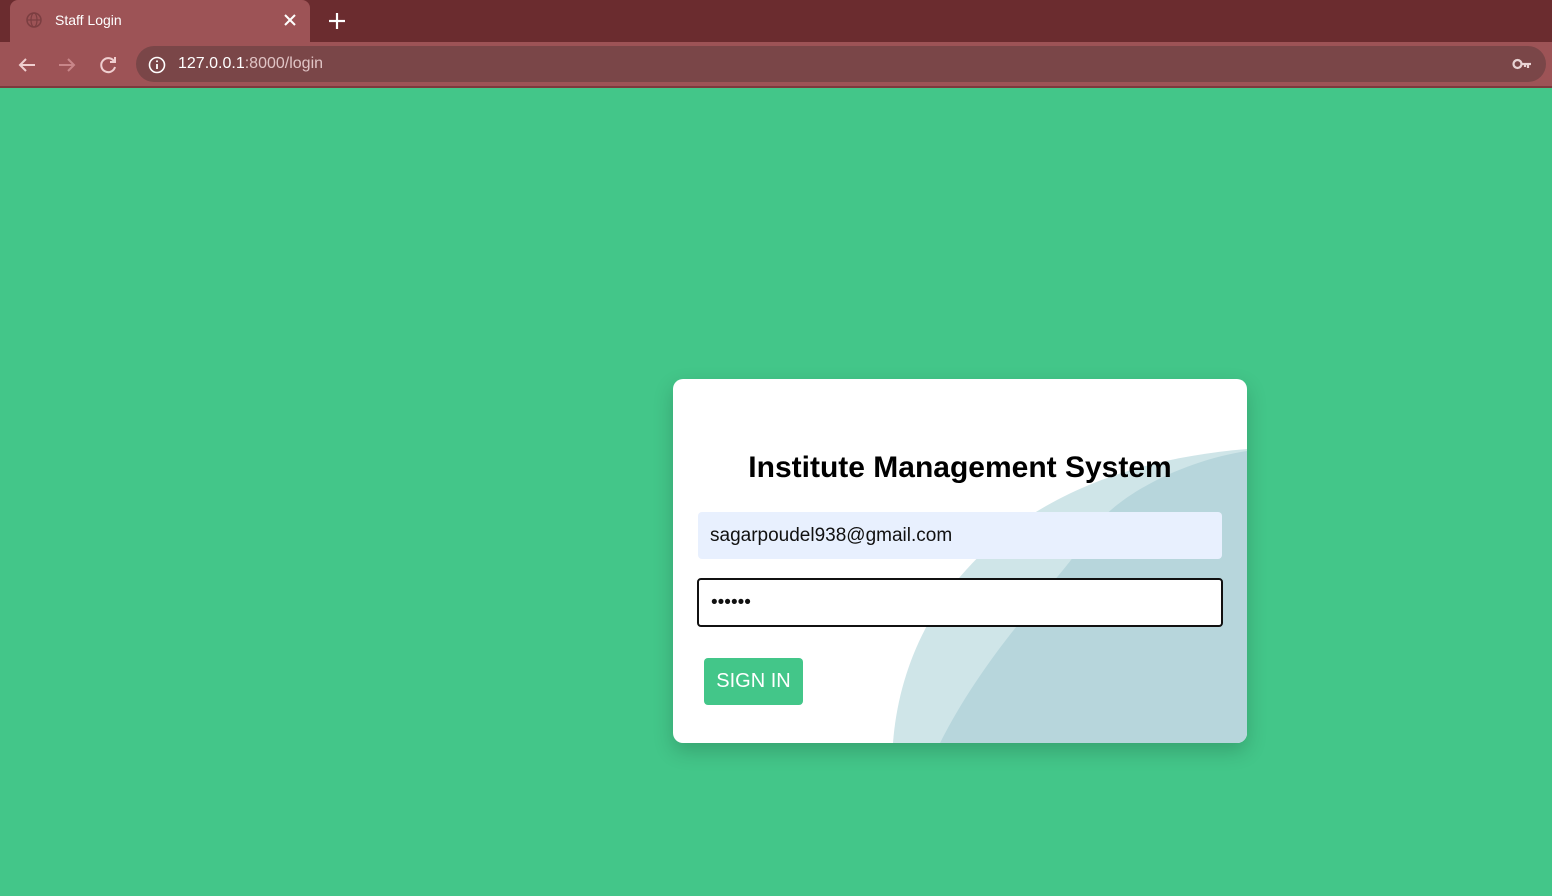 This screenshot has height=896, width=1552. Describe the element at coordinates (34, 20) in the screenshot. I see `globe-icon` at that location.